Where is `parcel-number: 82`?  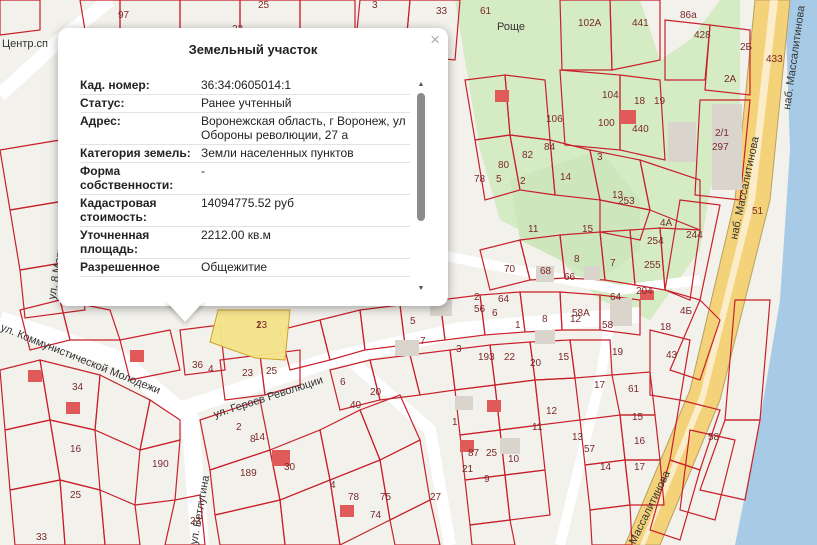
parcel-number: 82 is located at coordinates (528, 155).